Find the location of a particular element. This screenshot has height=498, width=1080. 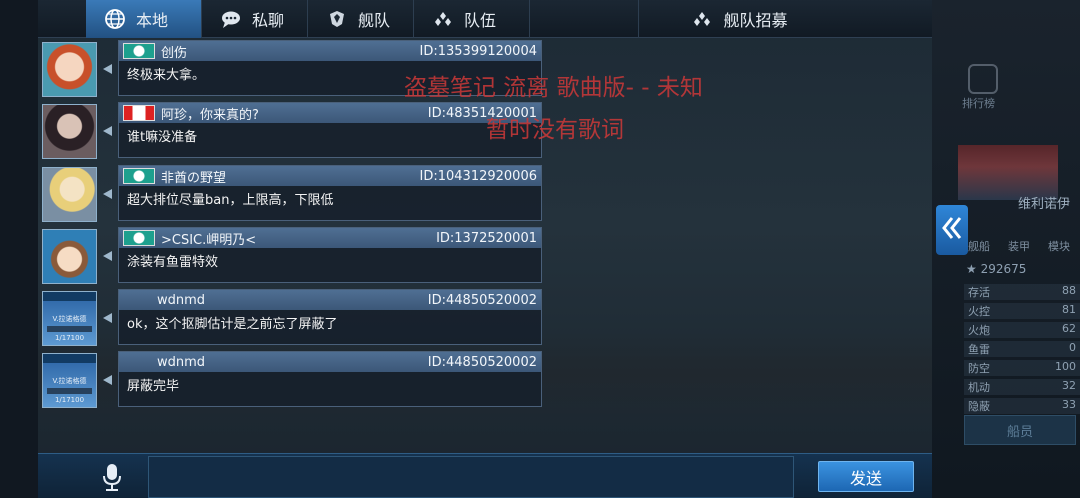

message-text: 屏蔽完毕 is located at coordinates (153, 386).